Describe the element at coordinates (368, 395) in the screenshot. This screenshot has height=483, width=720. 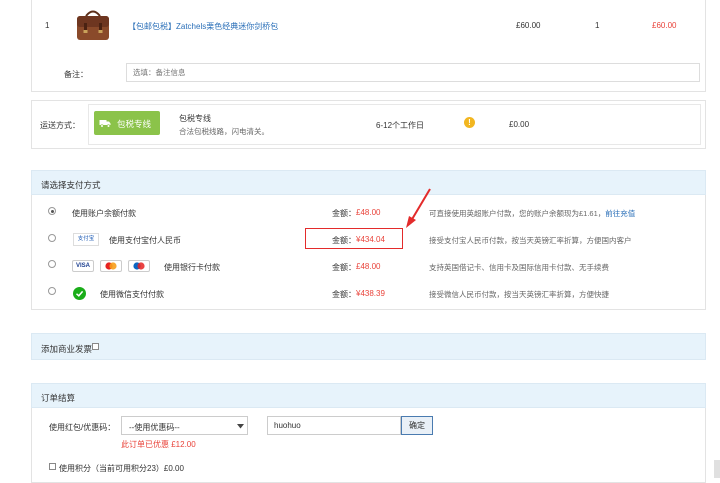
I see `checkout-section-header: 订单结算` at that location.